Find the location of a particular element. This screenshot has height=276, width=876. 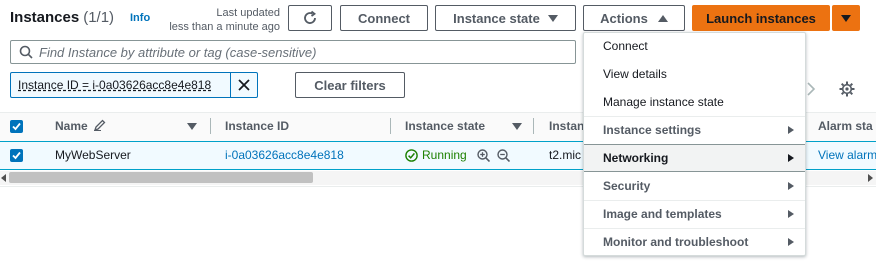

actions-button: Actions is located at coordinates (634, 18).